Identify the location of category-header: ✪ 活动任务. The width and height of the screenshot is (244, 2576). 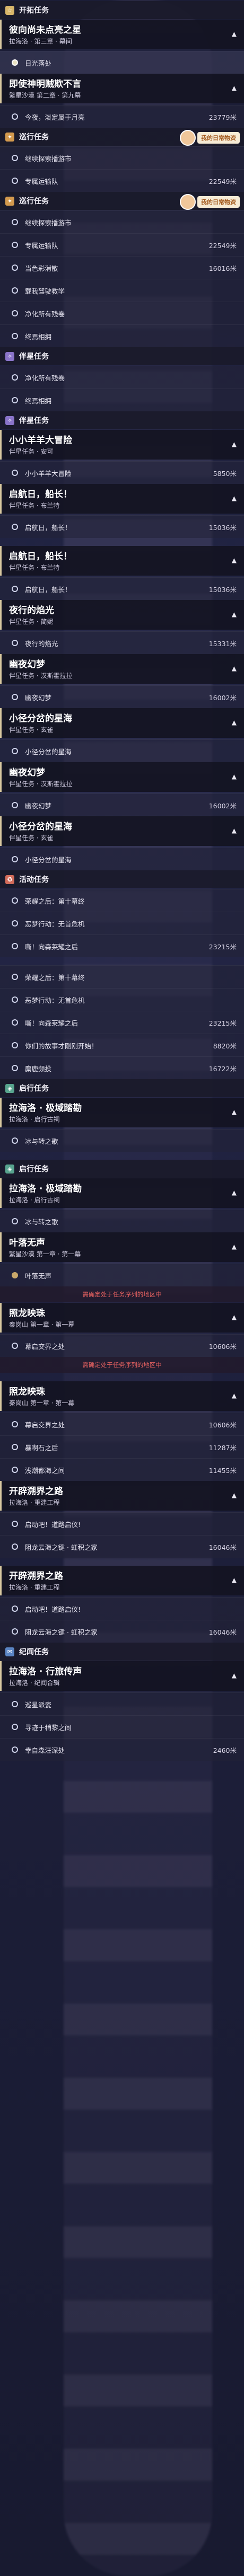
(122, 879).